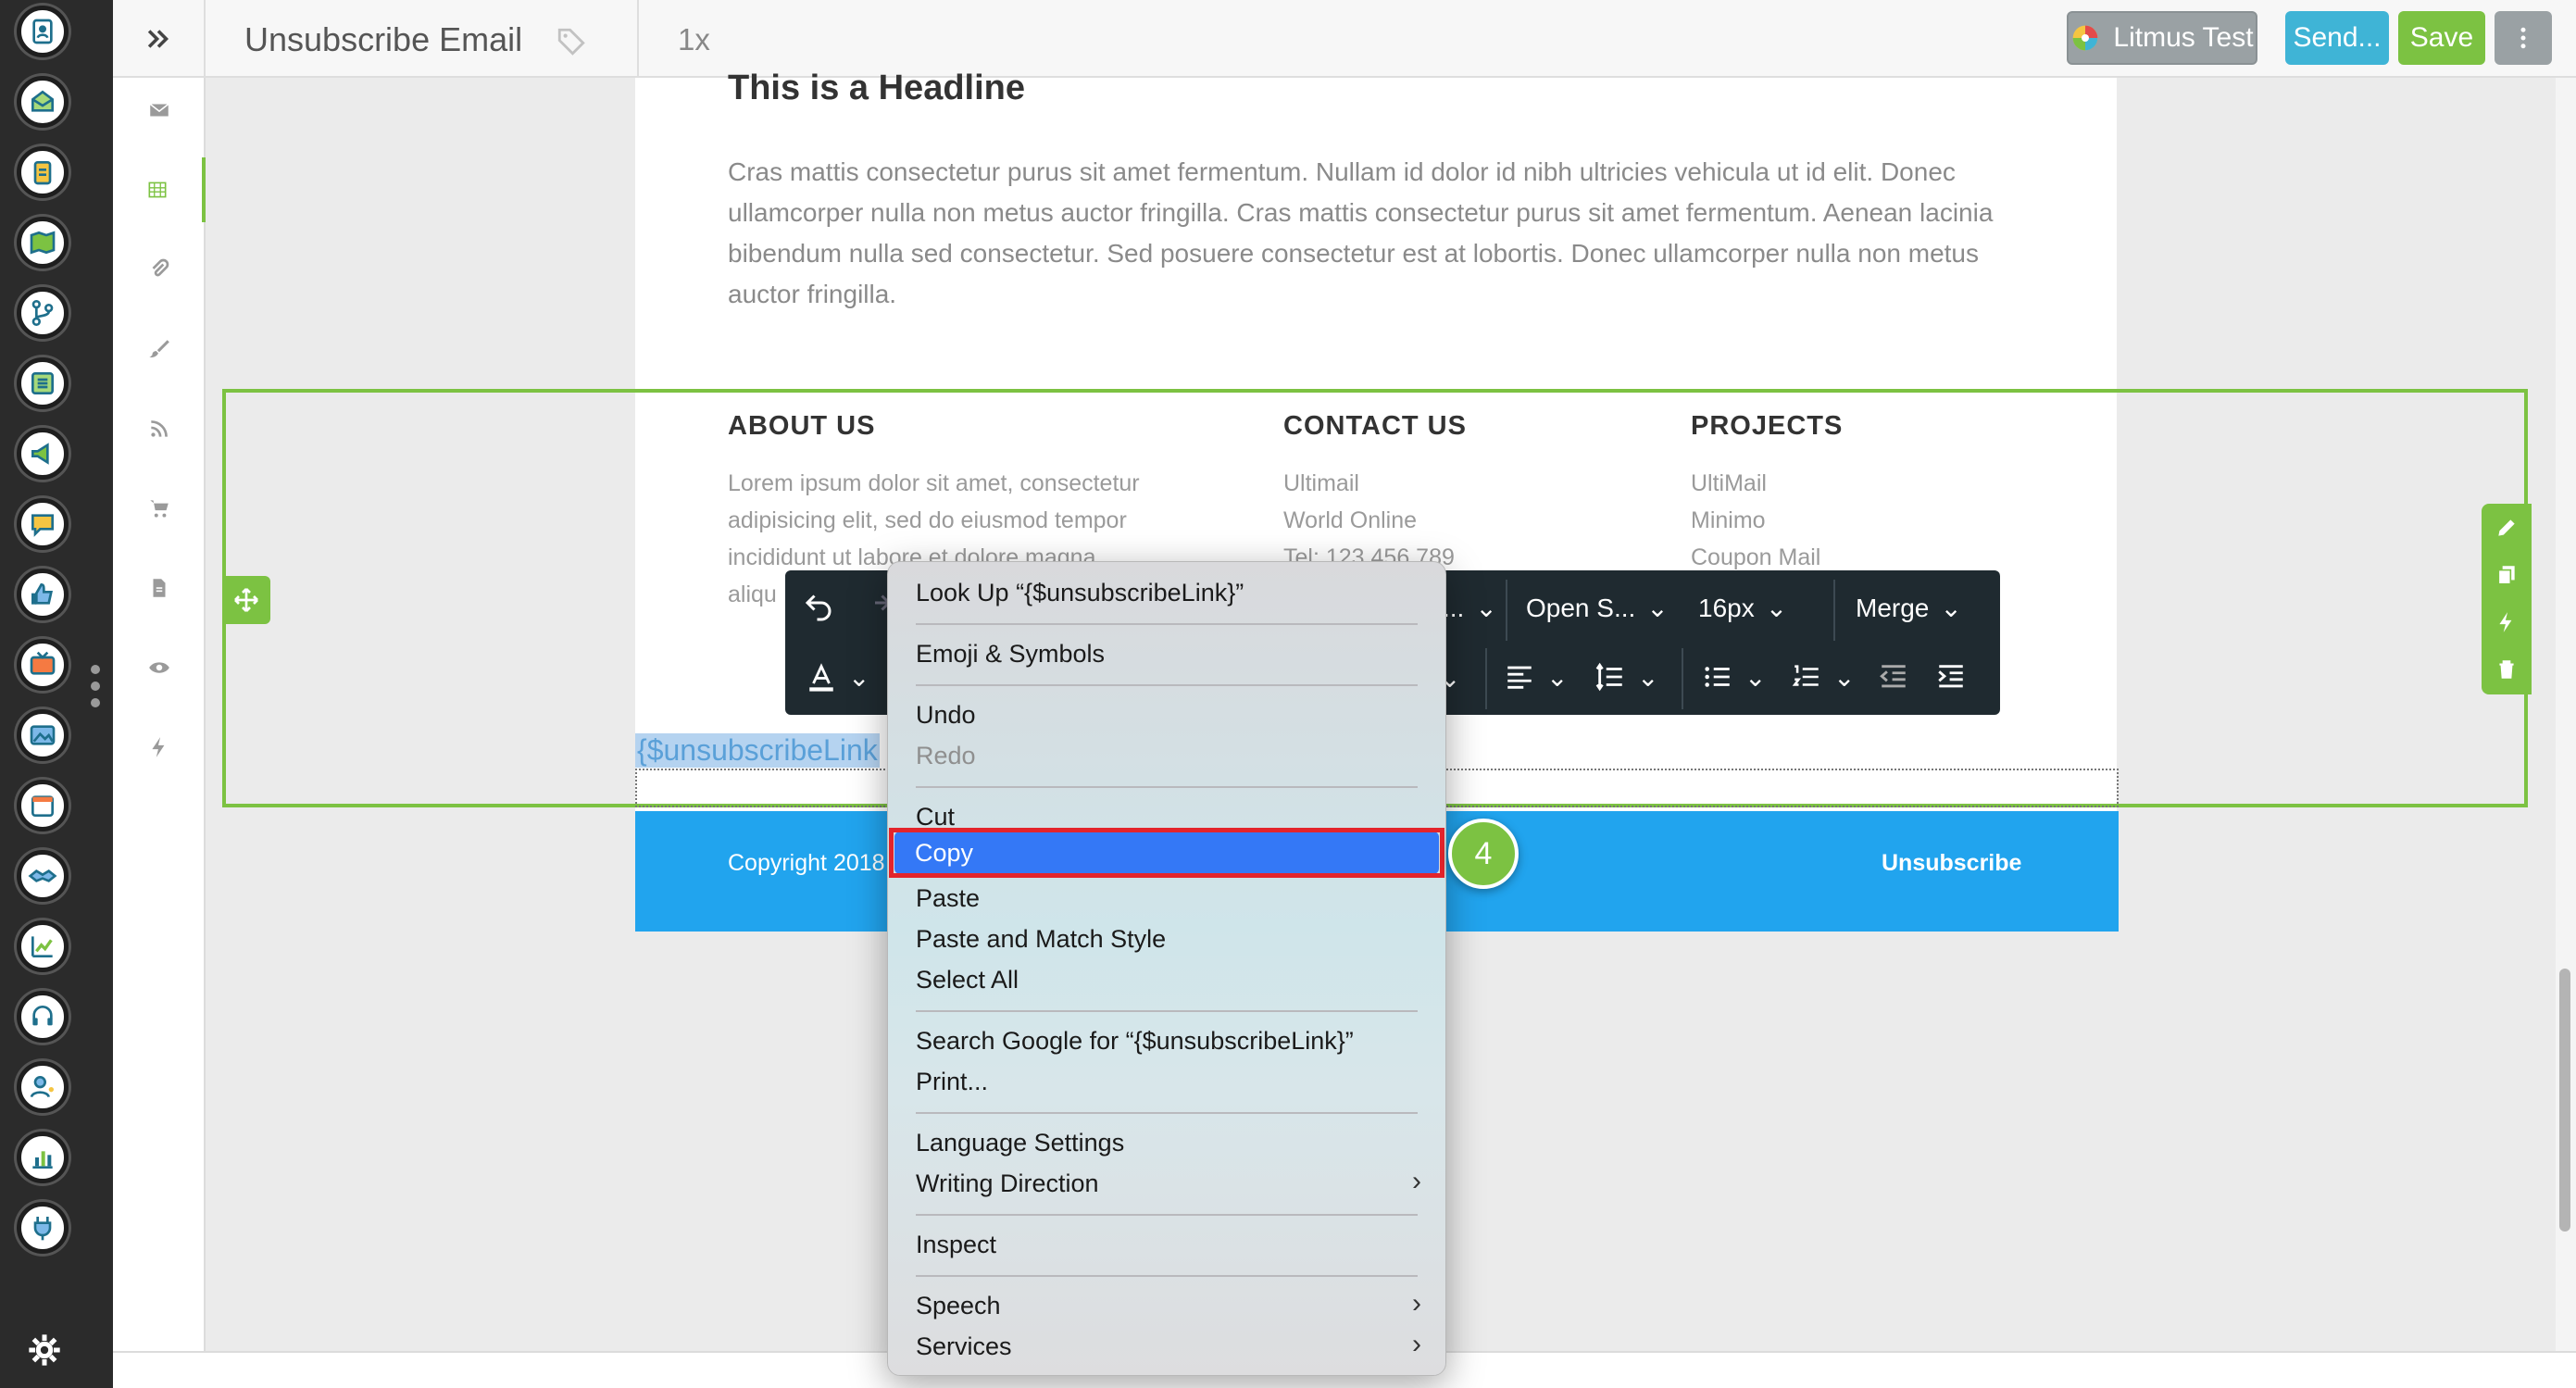 The height and width of the screenshot is (1388, 2576). Describe the element at coordinates (2507, 574) in the screenshot. I see `duplicate-icon` at that location.